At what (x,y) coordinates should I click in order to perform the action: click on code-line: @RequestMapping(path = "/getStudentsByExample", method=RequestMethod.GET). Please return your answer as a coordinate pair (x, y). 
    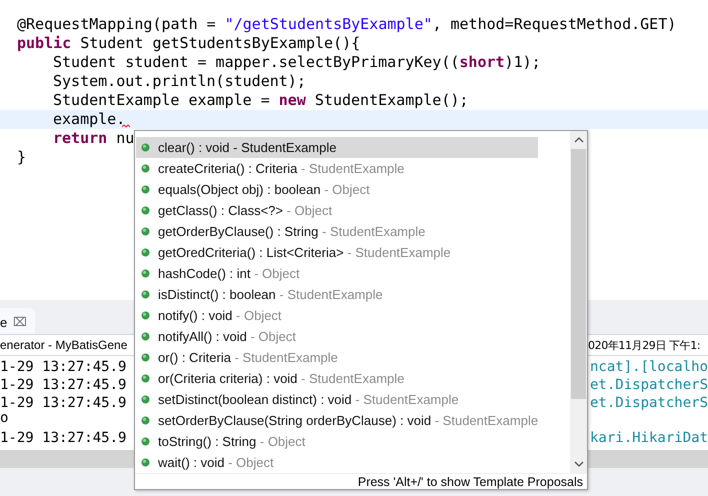
    Looking at the image, I should click on (346, 24).